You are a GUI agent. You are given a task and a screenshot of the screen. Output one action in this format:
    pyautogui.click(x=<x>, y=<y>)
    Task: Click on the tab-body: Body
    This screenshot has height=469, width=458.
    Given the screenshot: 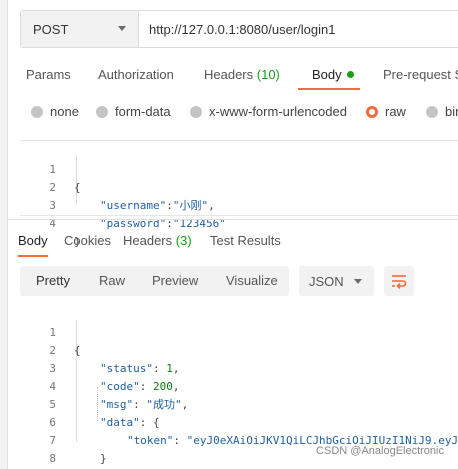 What is the action you would take?
    pyautogui.click(x=333, y=74)
    